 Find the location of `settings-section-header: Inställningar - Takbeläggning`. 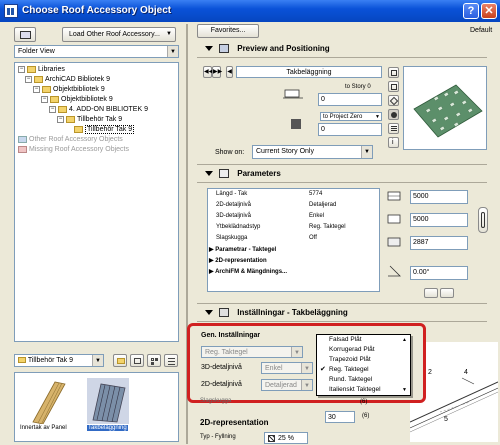

settings-section-header: Inställningar - Takbeläggning is located at coordinates (342, 312).